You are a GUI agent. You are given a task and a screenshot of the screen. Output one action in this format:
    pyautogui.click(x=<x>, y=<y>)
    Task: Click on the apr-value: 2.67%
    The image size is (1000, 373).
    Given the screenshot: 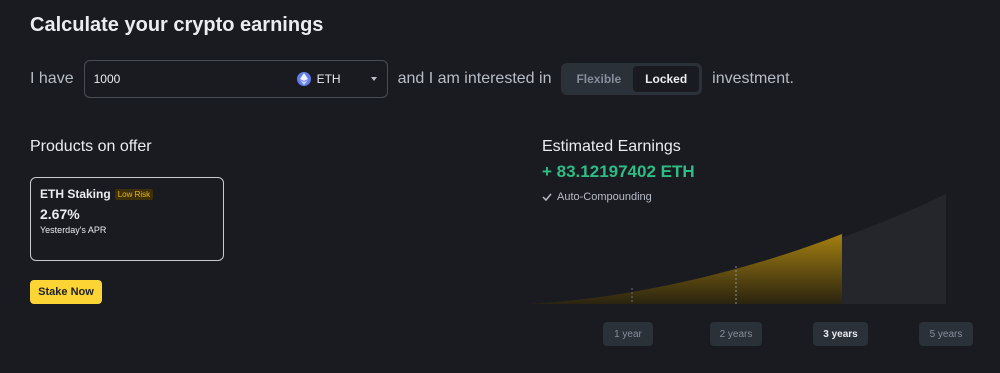 What is the action you would take?
    pyautogui.click(x=60, y=214)
    